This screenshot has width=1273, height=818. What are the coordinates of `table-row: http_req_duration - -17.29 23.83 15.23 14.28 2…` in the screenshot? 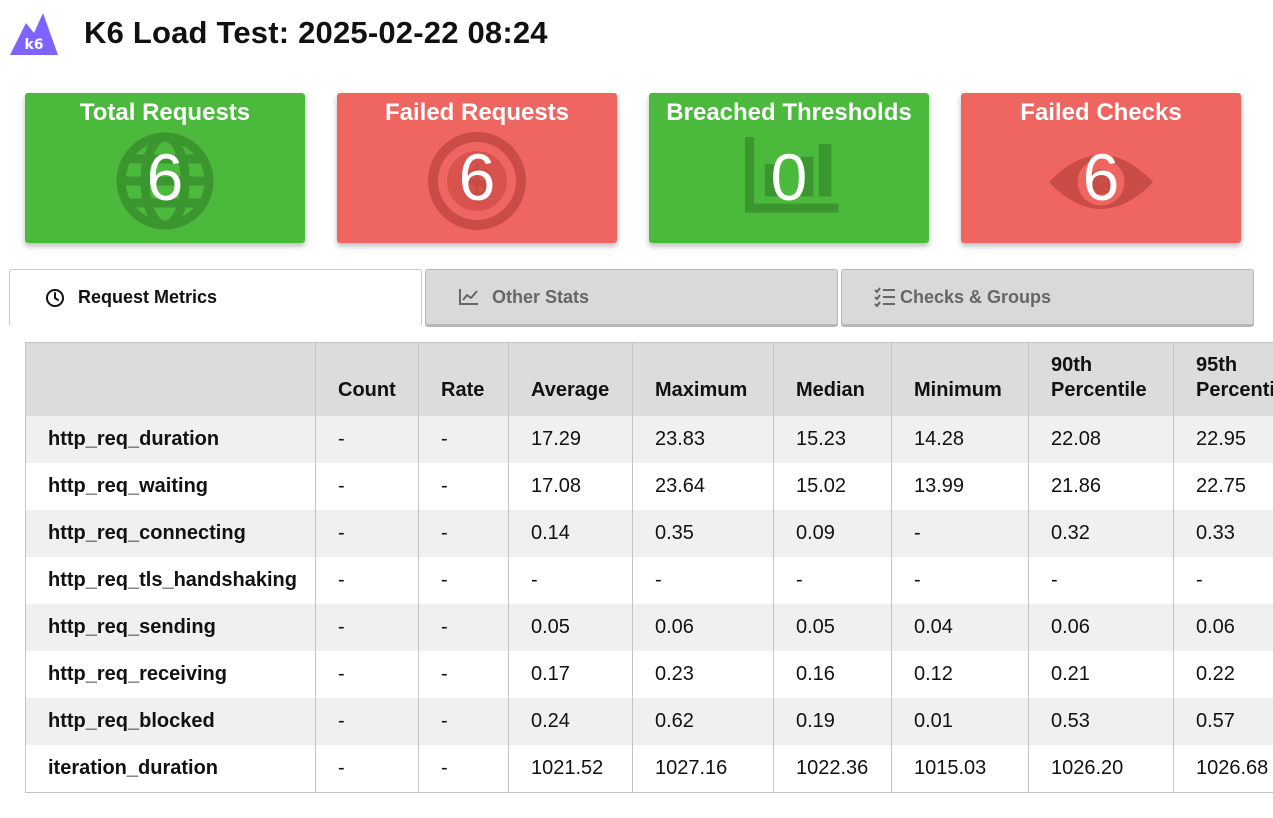 It's located at (649, 439).